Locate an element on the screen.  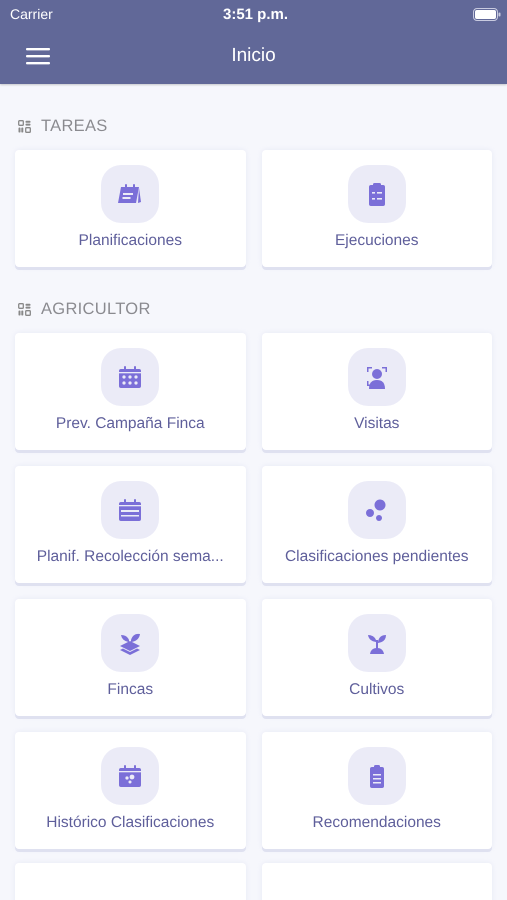
time-label: 3:51 p.m. is located at coordinates (255, 14).